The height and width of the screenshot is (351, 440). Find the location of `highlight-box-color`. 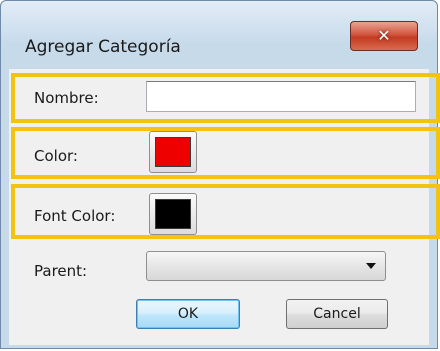

highlight-box-color is located at coordinates (225, 153).